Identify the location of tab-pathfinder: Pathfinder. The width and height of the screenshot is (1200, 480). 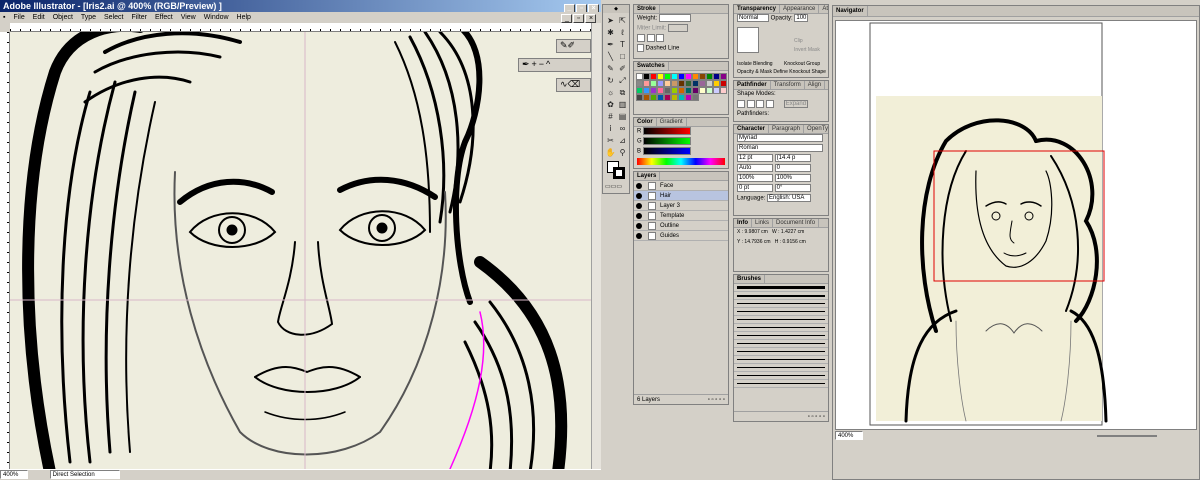
(752, 85).